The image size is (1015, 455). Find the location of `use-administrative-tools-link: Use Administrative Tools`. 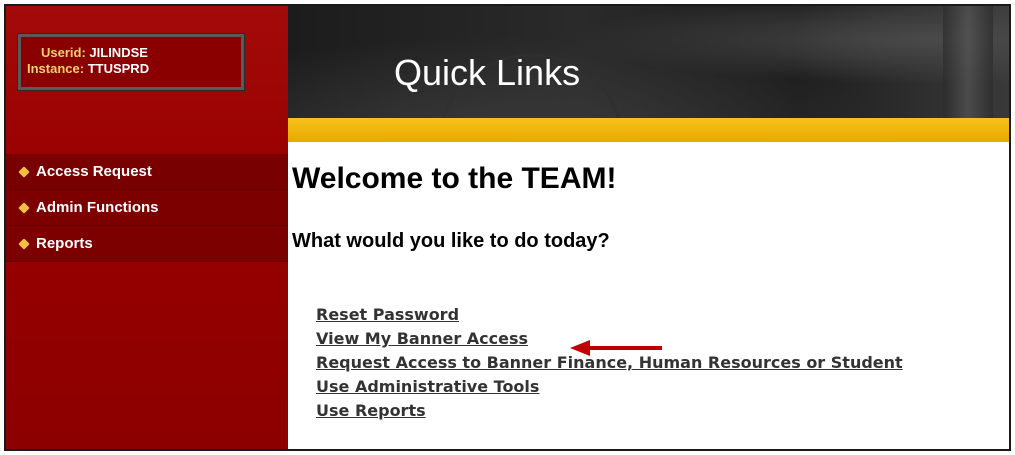

use-administrative-tools-link: Use Administrative Tools is located at coordinates (427, 386).